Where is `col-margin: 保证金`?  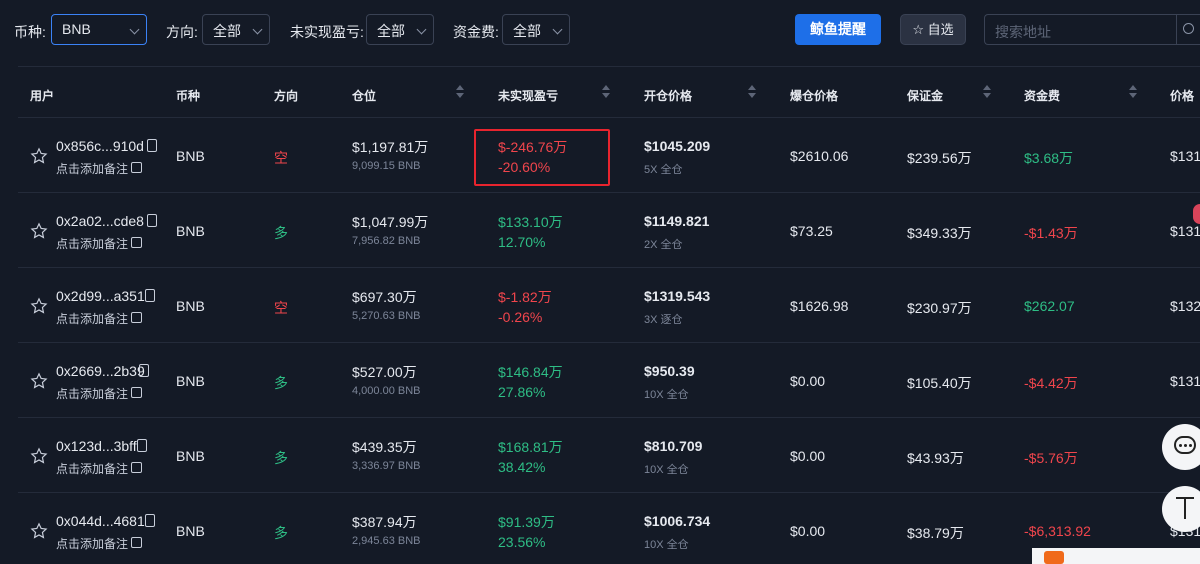 col-margin: 保证金 is located at coordinates (925, 95).